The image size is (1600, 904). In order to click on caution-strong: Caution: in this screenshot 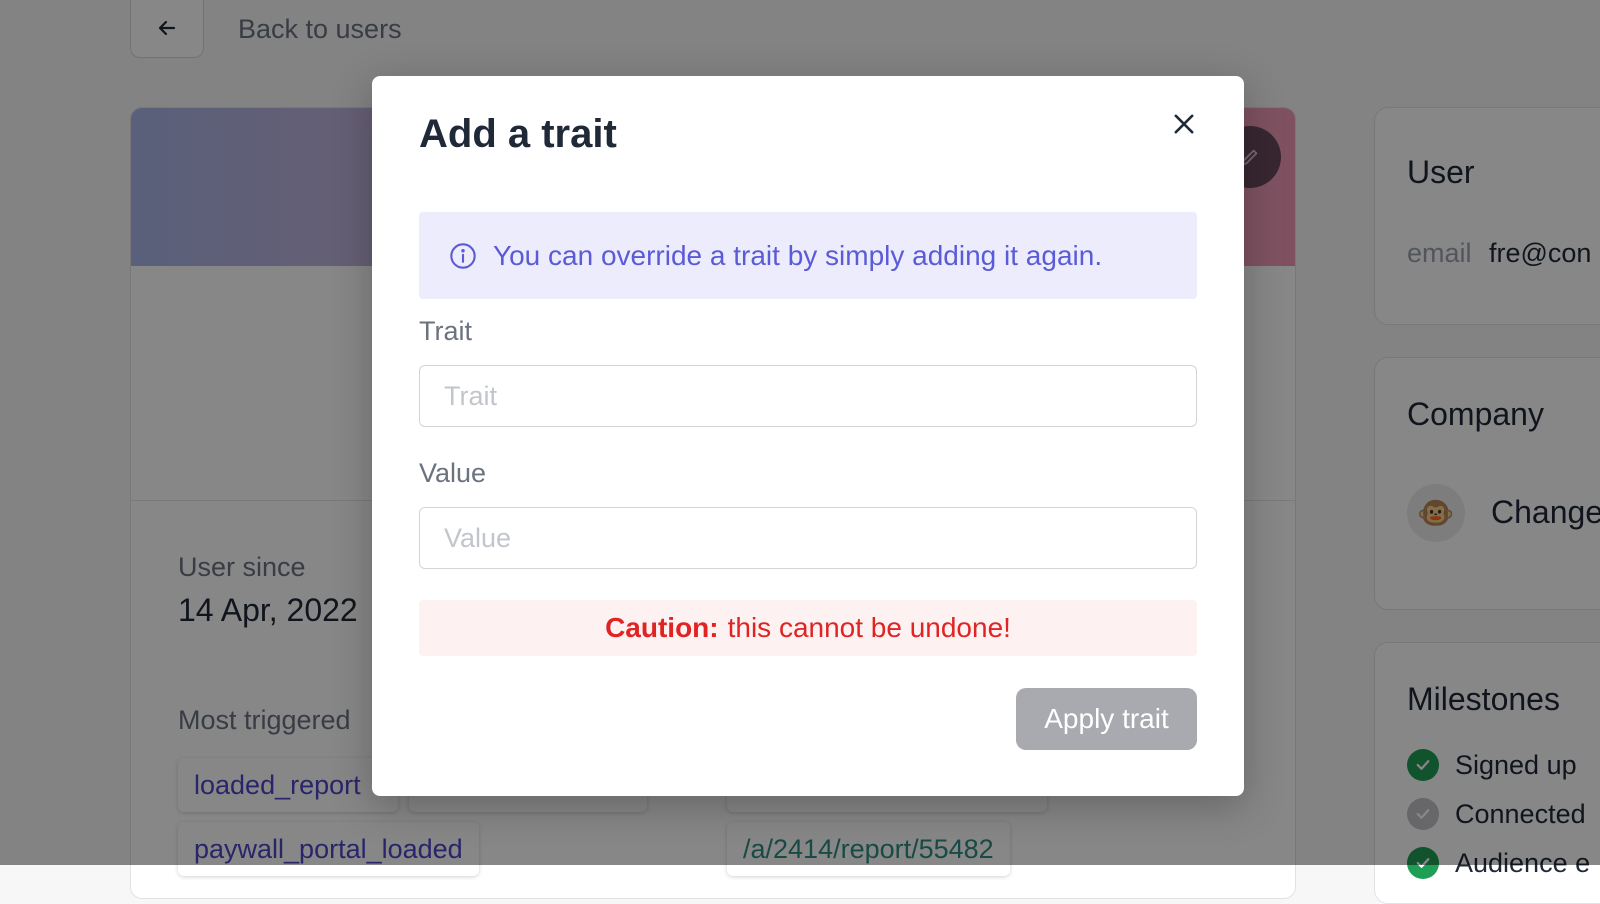, I will do `click(662, 627)`.